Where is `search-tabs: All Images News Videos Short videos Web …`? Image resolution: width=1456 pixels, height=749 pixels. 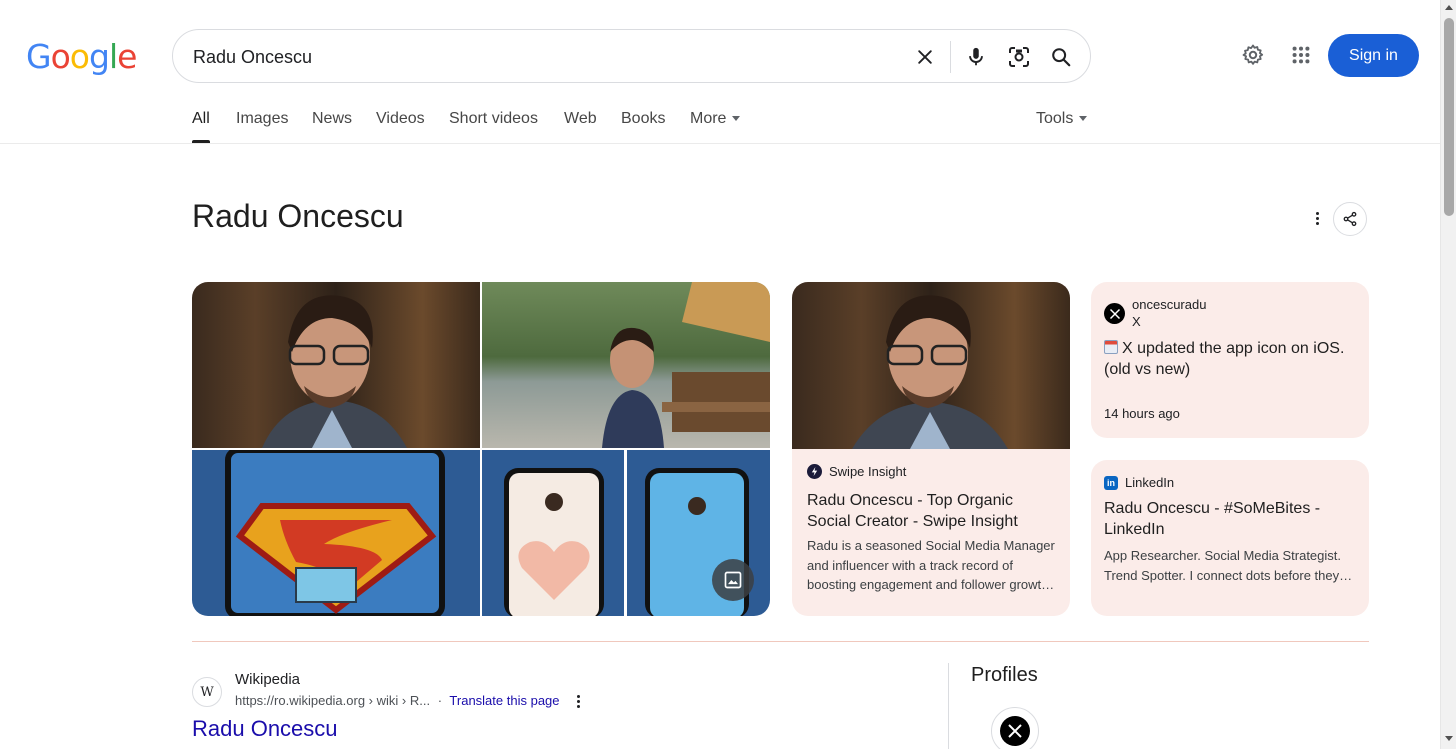
search-tabs: All Images News Videos Short videos Web … is located at coordinates (720, 127).